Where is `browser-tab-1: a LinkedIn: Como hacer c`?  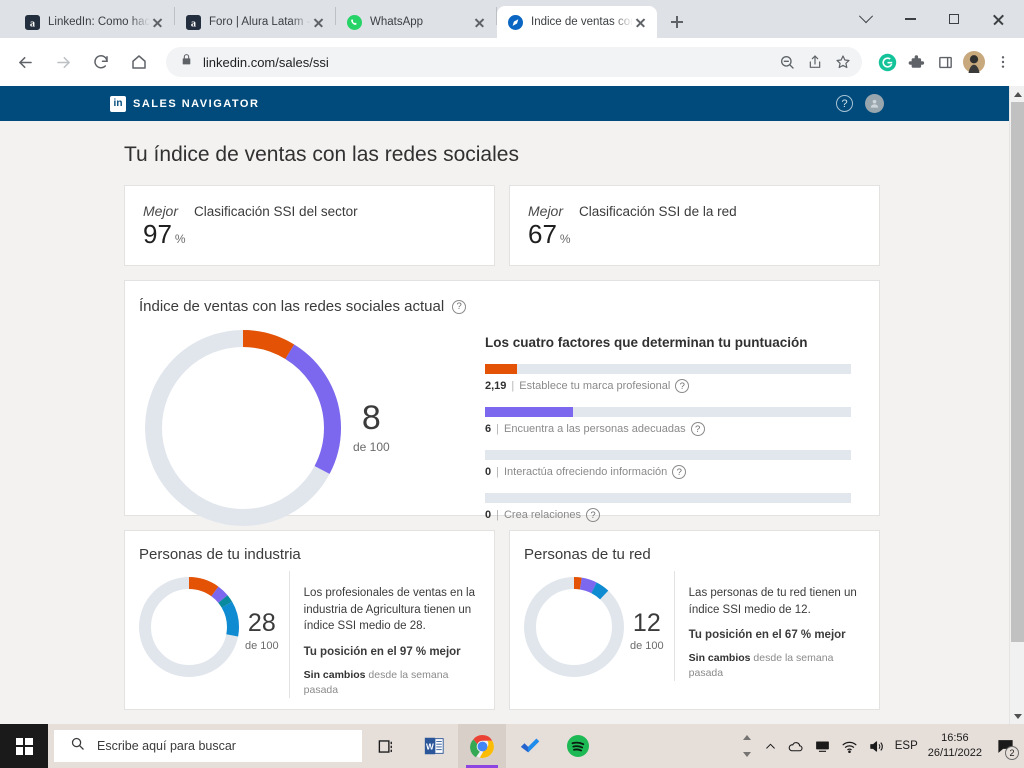
browser-tab-1: a LinkedIn: Como hacer c is located at coordinates (94, 22).